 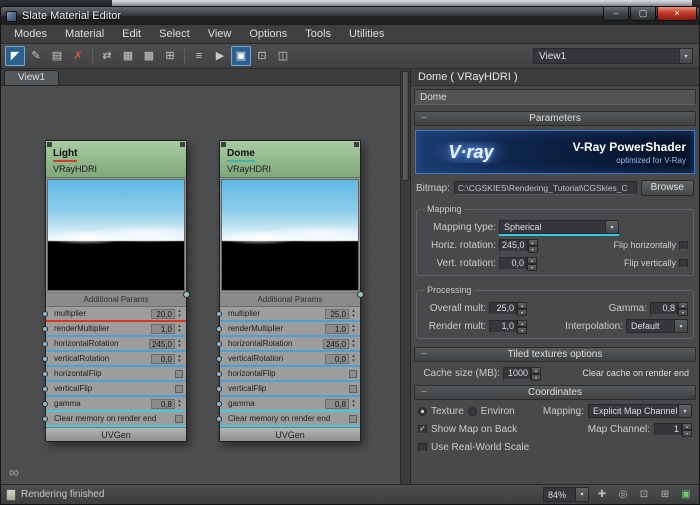 I want to click on show-map-on-back-checkbox, so click(x=422, y=429).